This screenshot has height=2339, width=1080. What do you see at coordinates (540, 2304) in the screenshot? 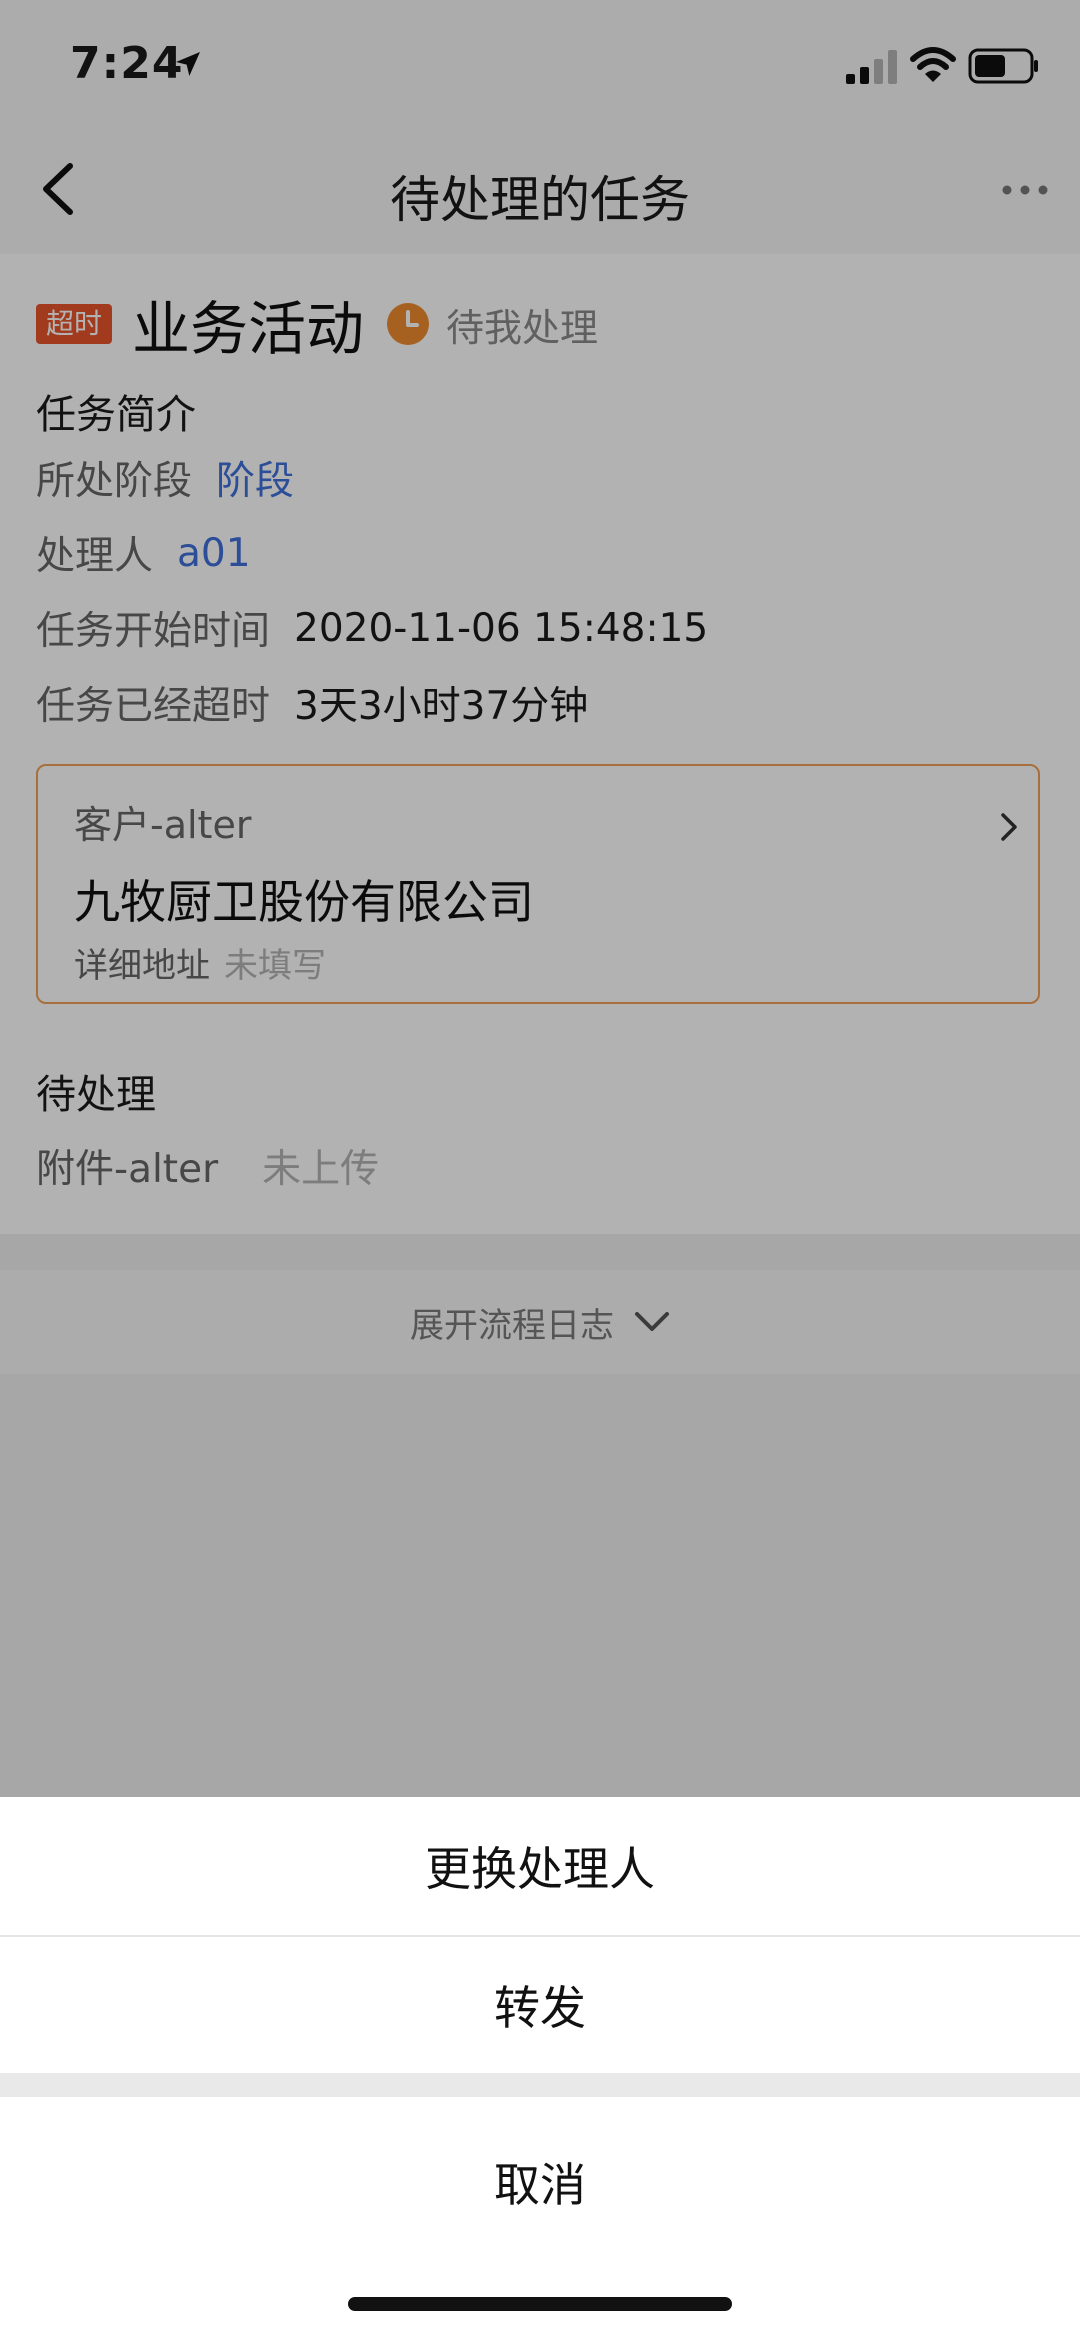
I see `home-indicator` at bounding box center [540, 2304].